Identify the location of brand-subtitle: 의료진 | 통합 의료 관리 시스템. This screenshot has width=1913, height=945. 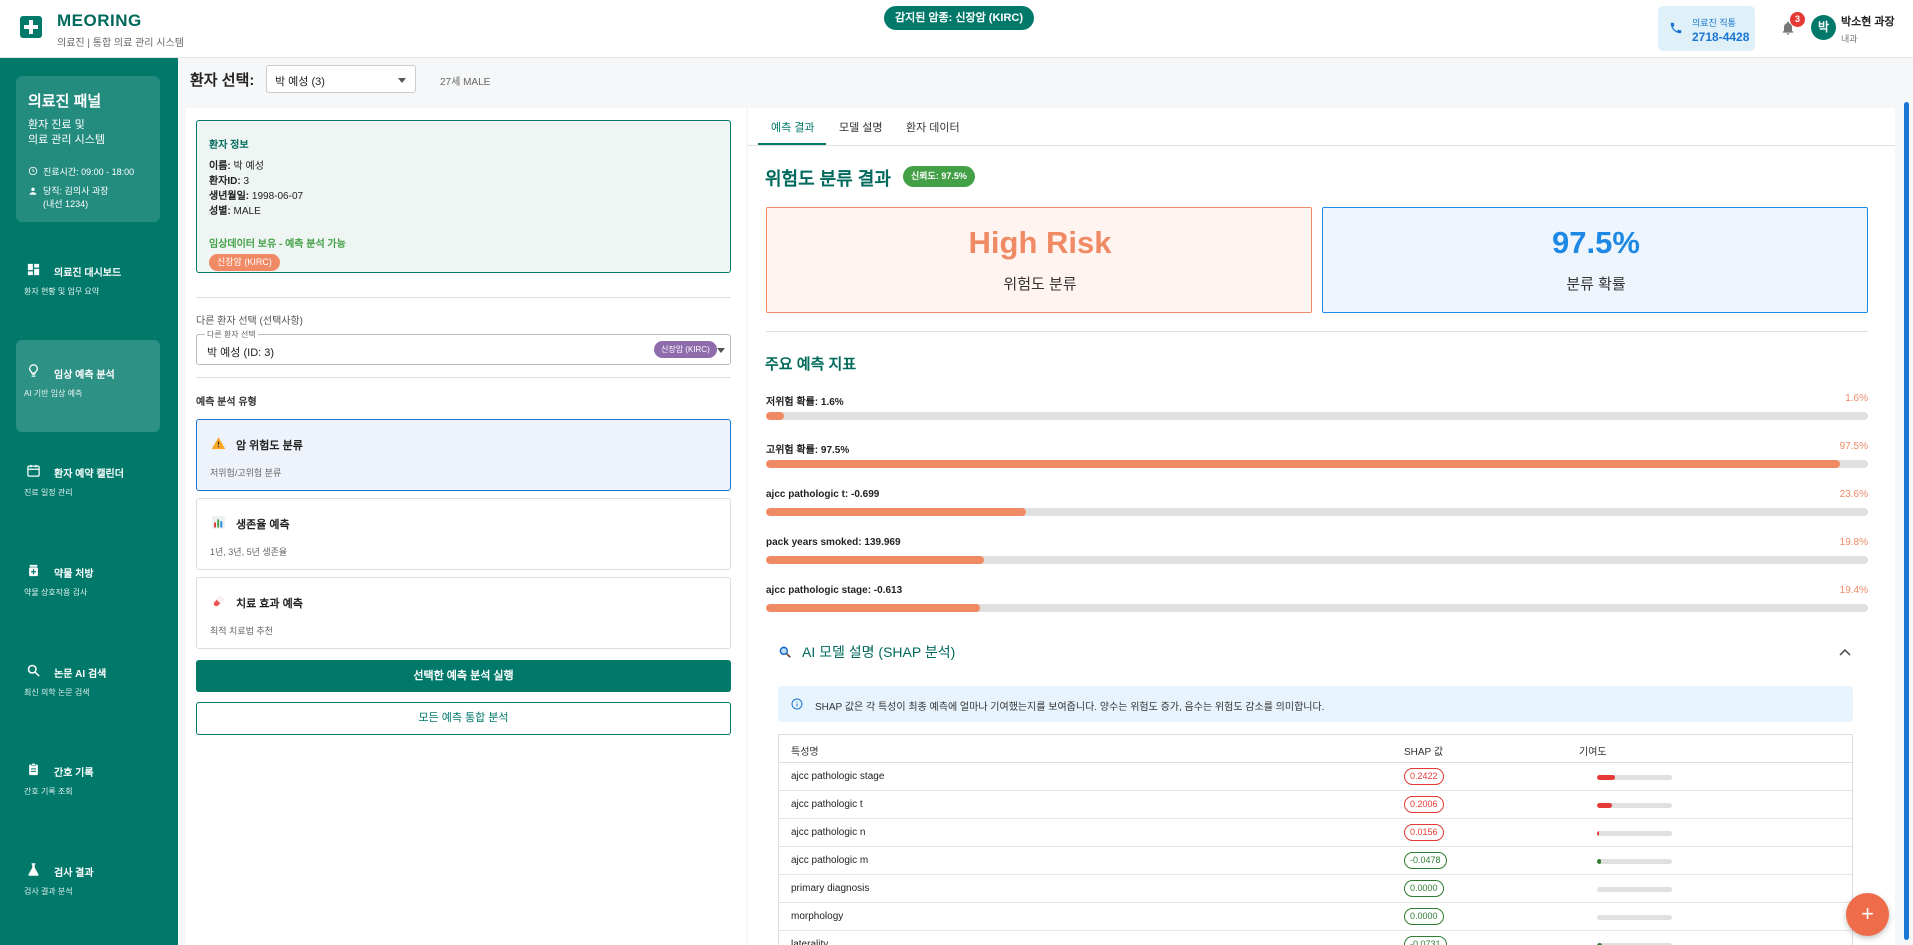
(120, 43).